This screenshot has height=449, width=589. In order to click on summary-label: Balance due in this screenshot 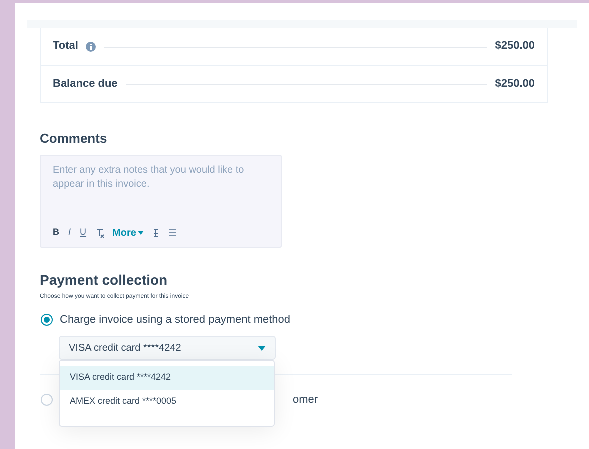, I will do `click(85, 84)`.